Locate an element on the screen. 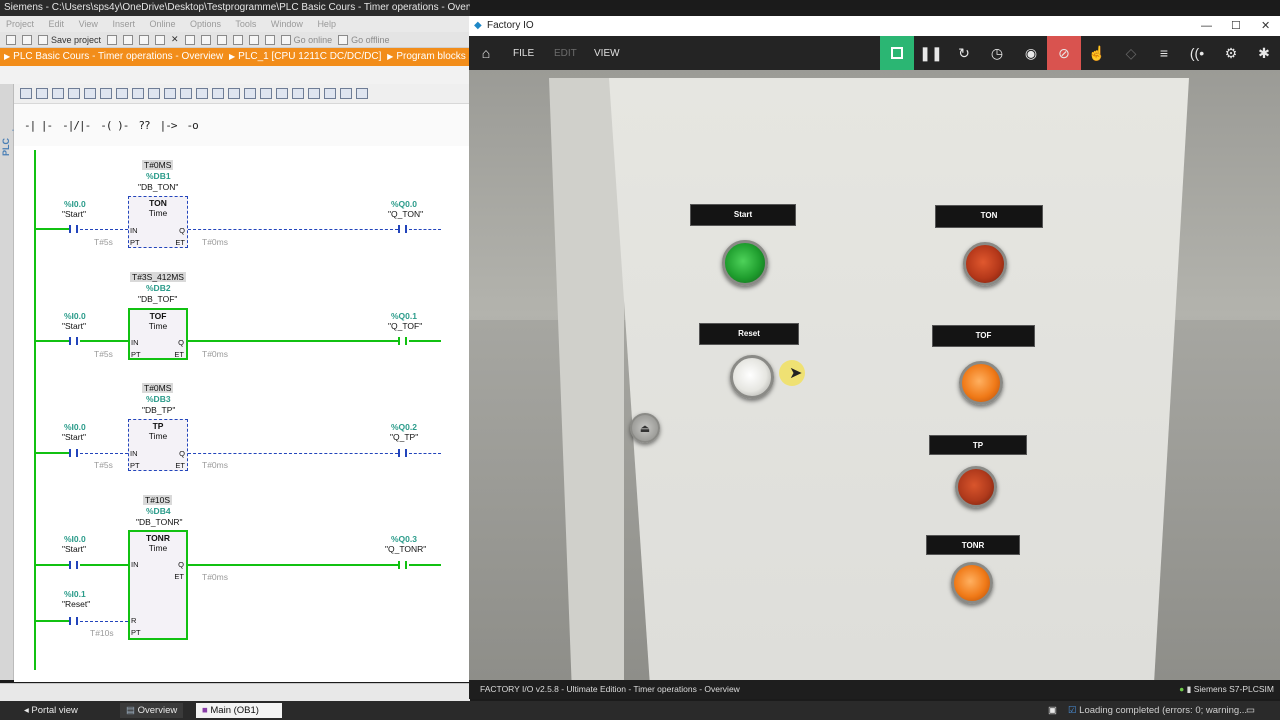 The width and height of the screenshot is (1280, 720). comment-toggle-icon is located at coordinates (122, 93).